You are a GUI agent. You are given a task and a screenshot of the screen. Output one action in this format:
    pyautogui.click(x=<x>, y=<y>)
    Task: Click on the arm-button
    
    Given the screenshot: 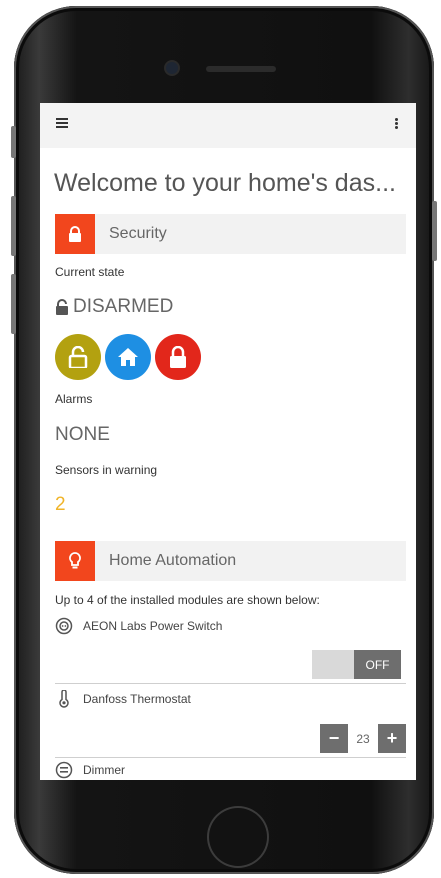 What is the action you would take?
    pyautogui.click(x=178, y=357)
    